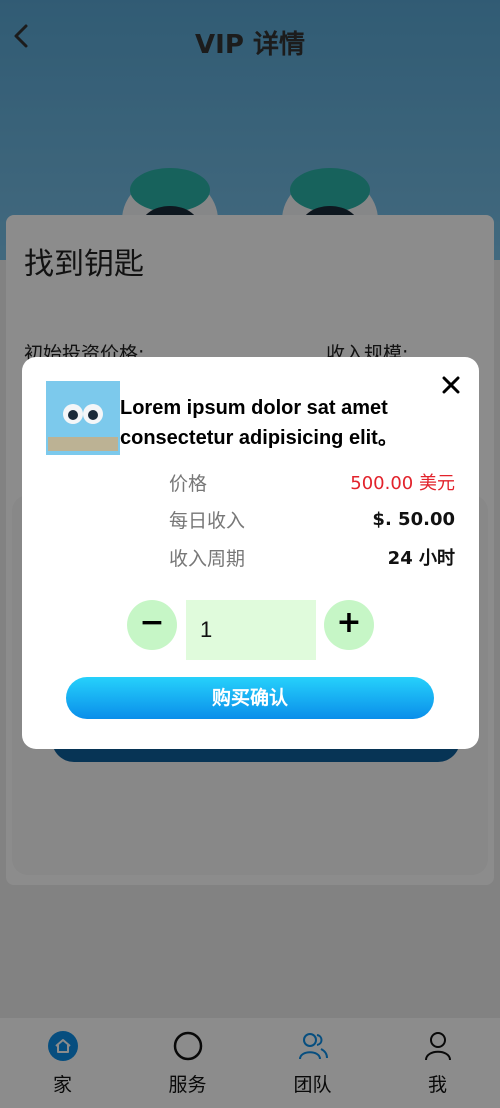 This screenshot has height=1108, width=500. I want to click on daily-income-label: 每日收入, so click(207, 520).